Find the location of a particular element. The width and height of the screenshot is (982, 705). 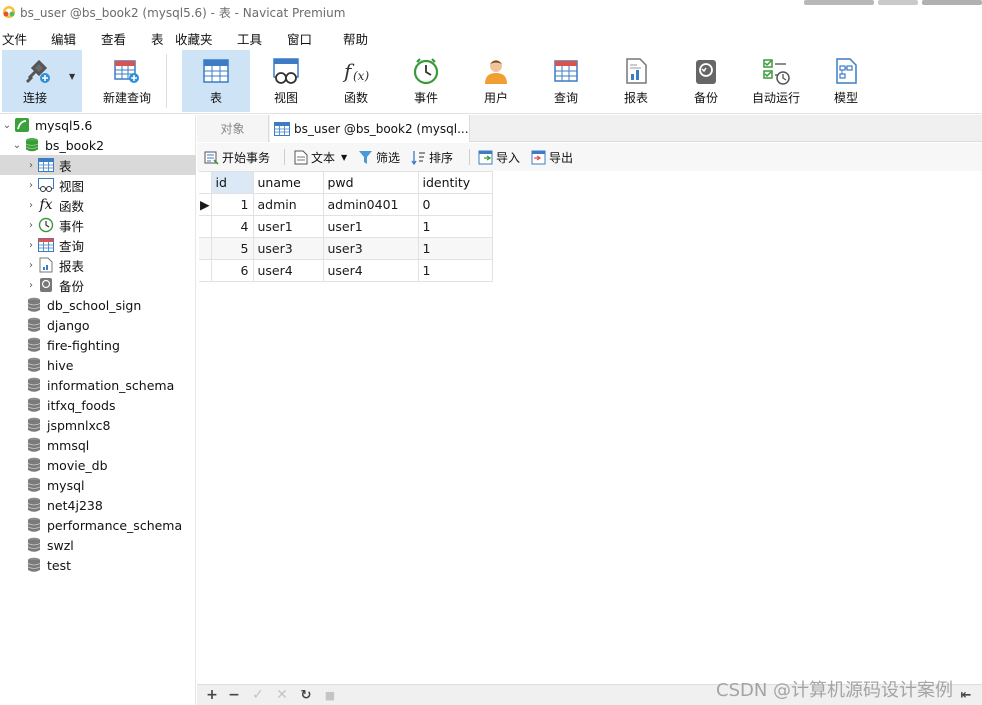

cell-uname: user4 is located at coordinates (288, 270).